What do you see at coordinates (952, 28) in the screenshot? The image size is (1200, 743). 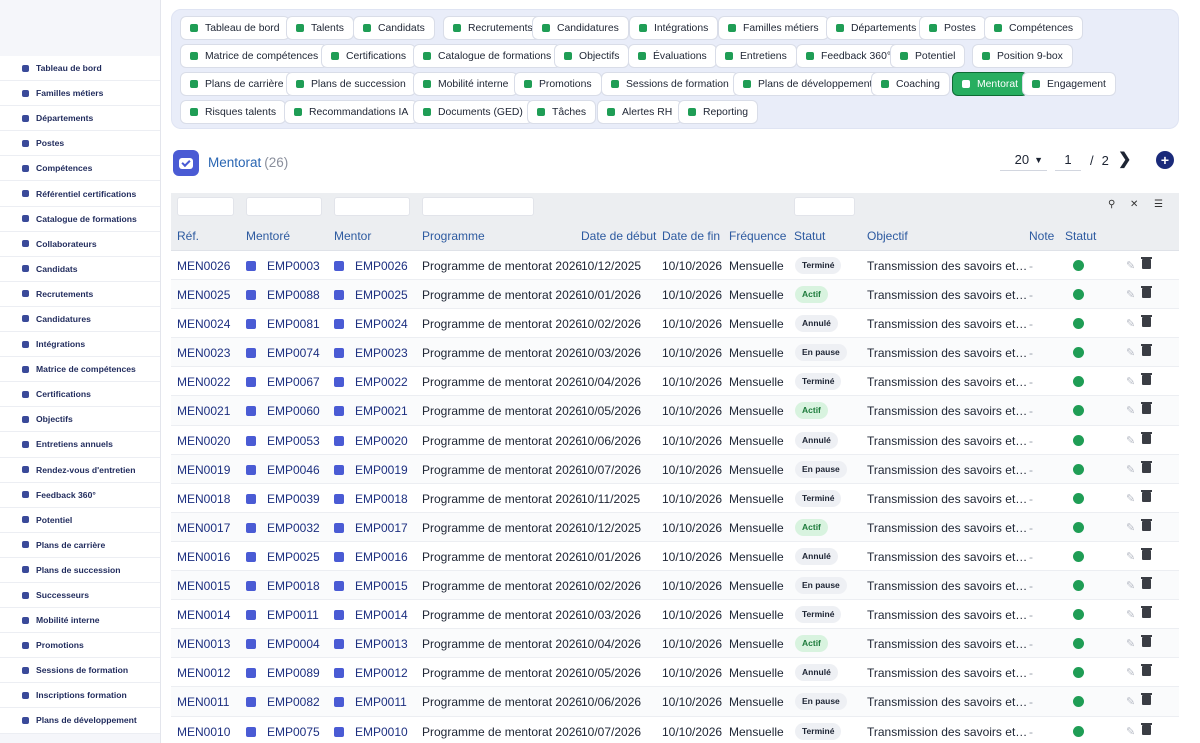 I see `module-chip-postes: Postes` at bounding box center [952, 28].